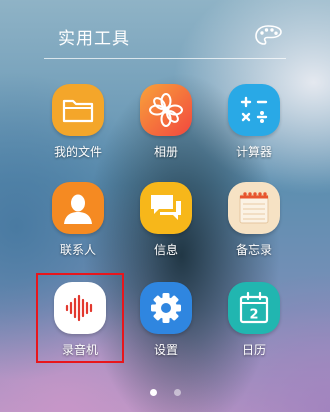  What do you see at coordinates (94, 36) in the screenshot?
I see `folder-title: 实用工具` at bounding box center [94, 36].